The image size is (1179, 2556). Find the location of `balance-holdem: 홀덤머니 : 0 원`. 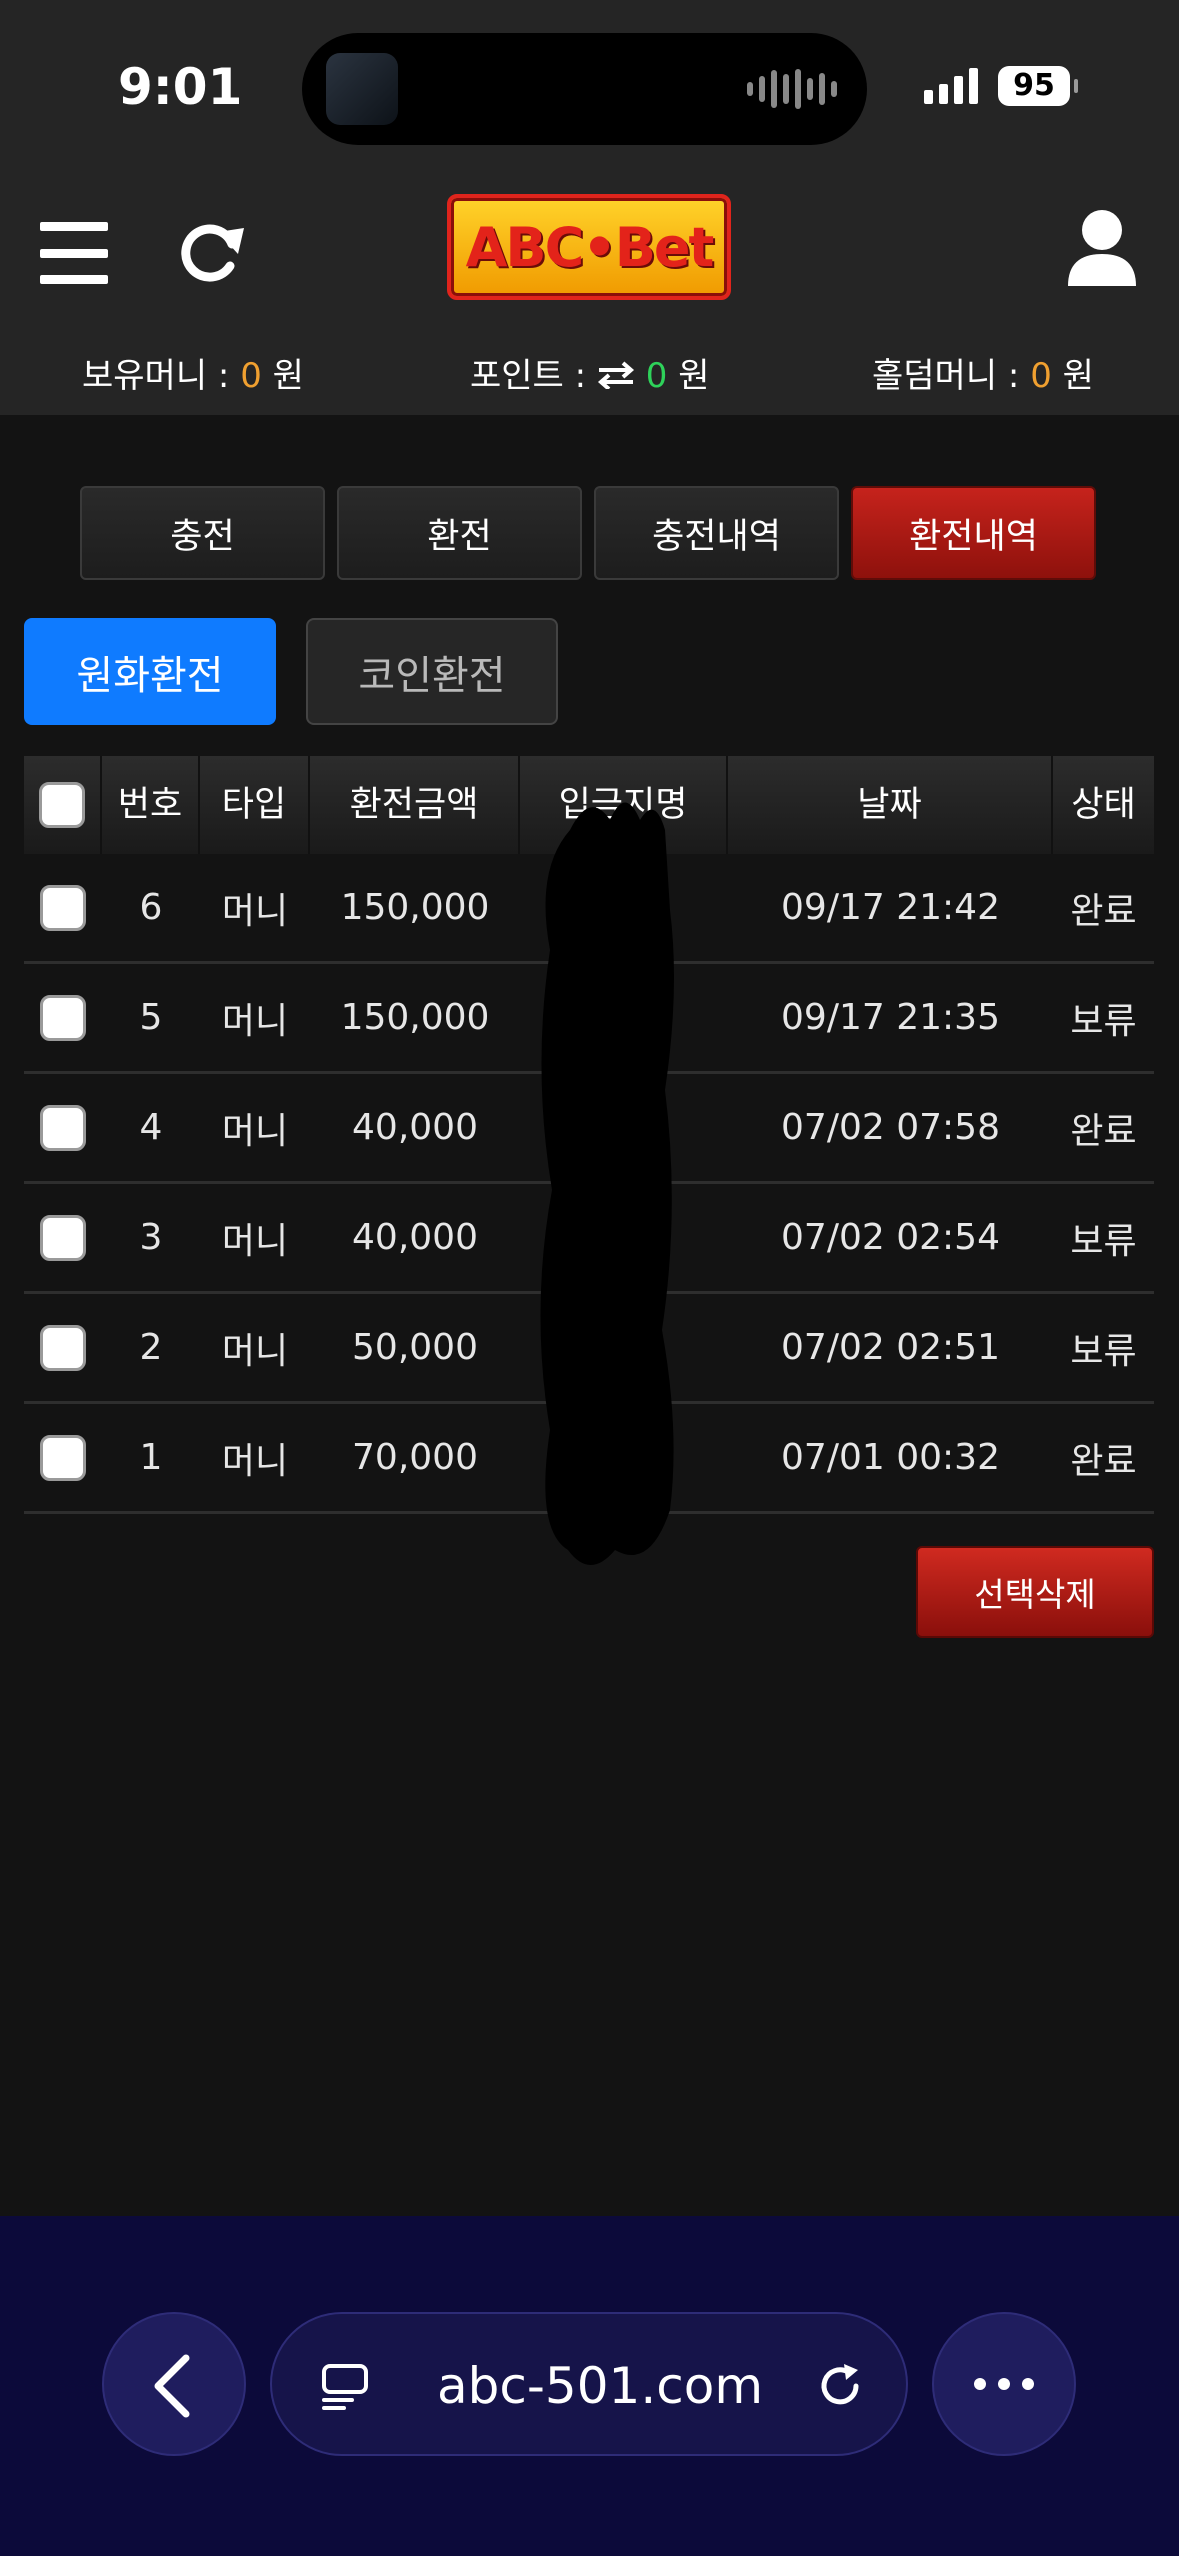

balance-holdem: 홀덤머니 : 0 원 is located at coordinates (983, 376).